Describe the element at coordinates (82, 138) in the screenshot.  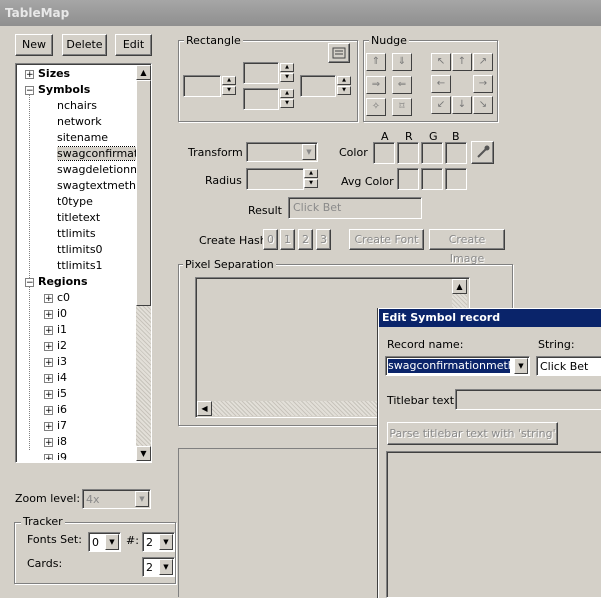
I see `tree-item-symbol: sitename` at that location.